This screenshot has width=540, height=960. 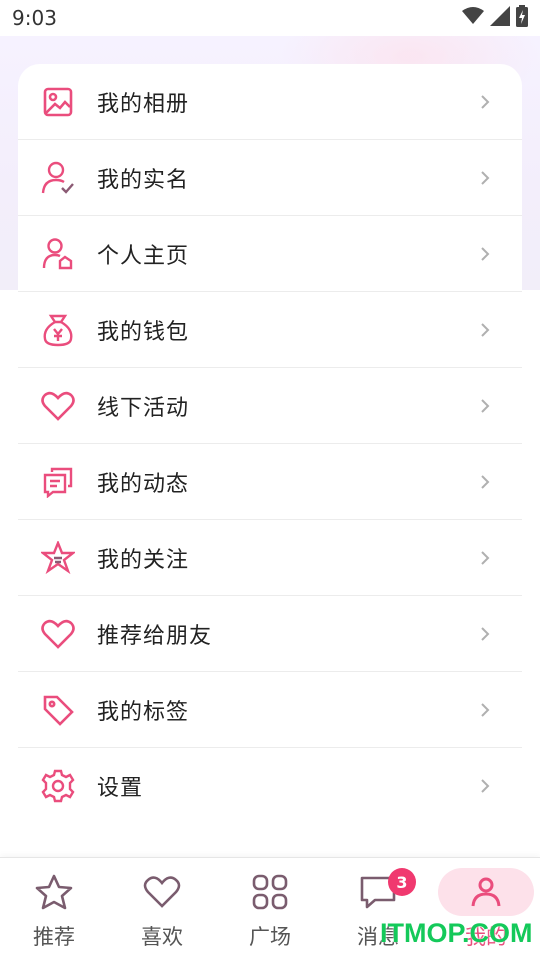 What do you see at coordinates (143, 484) in the screenshot?
I see `menu-item-label: 我的动态` at bounding box center [143, 484].